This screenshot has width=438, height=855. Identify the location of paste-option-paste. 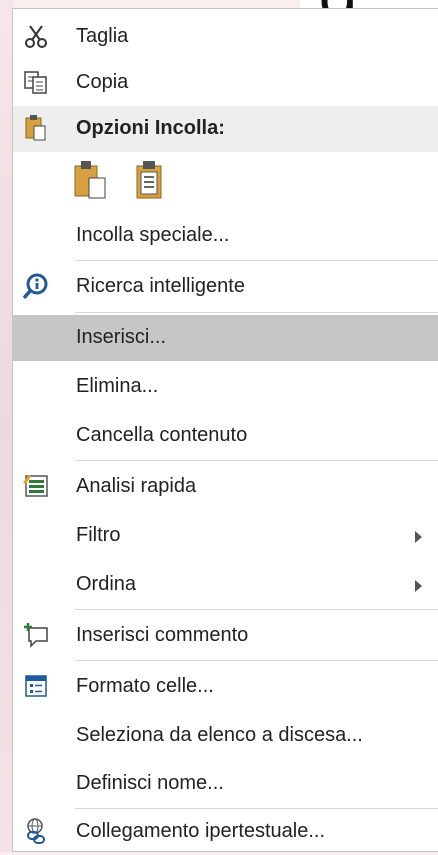
(90, 180).